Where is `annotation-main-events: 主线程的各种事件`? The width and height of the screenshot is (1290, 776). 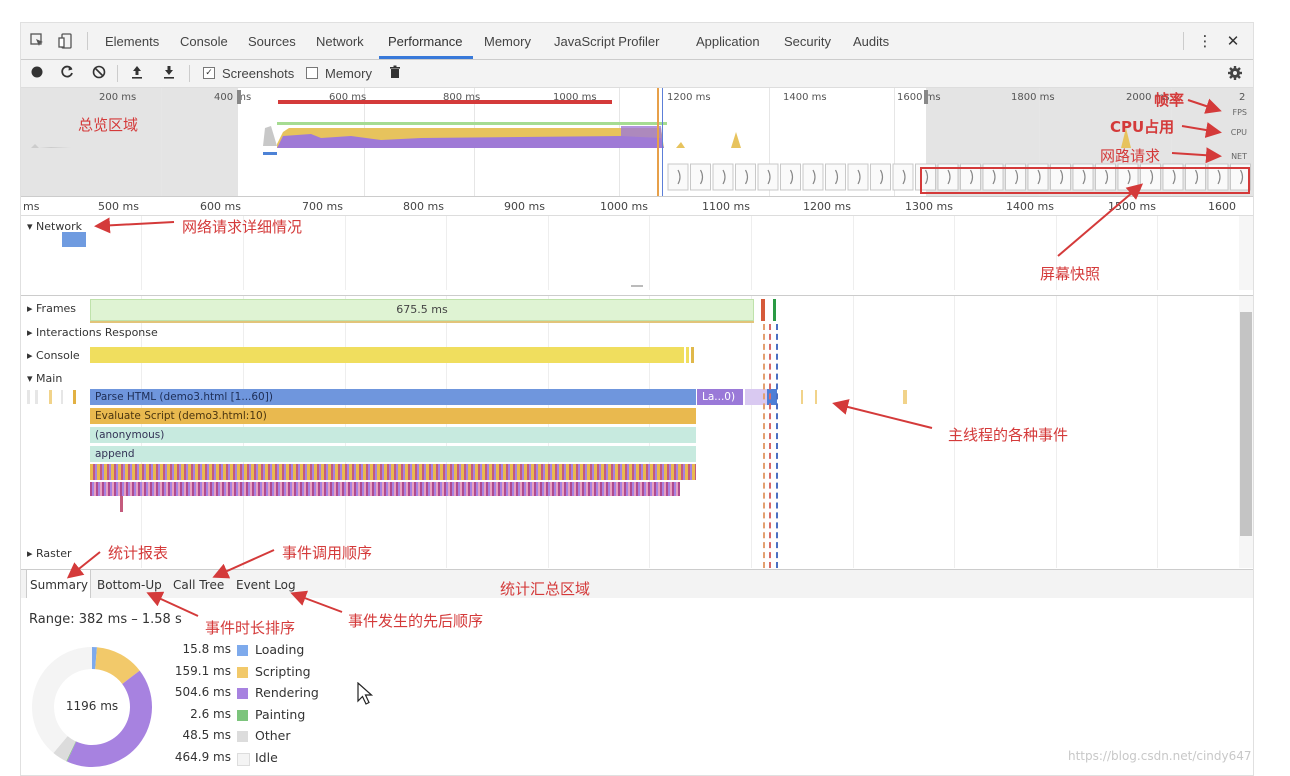 annotation-main-events: 主线程的各种事件 is located at coordinates (1008, 435).